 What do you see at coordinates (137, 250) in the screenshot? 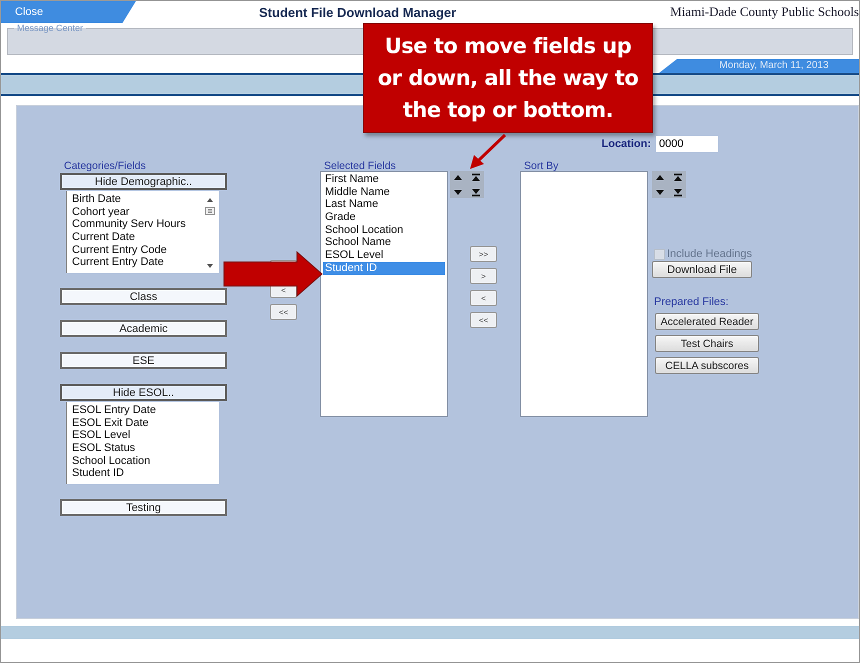
I see `list-item: Current Entry Code` at bounding box center [137, 250].